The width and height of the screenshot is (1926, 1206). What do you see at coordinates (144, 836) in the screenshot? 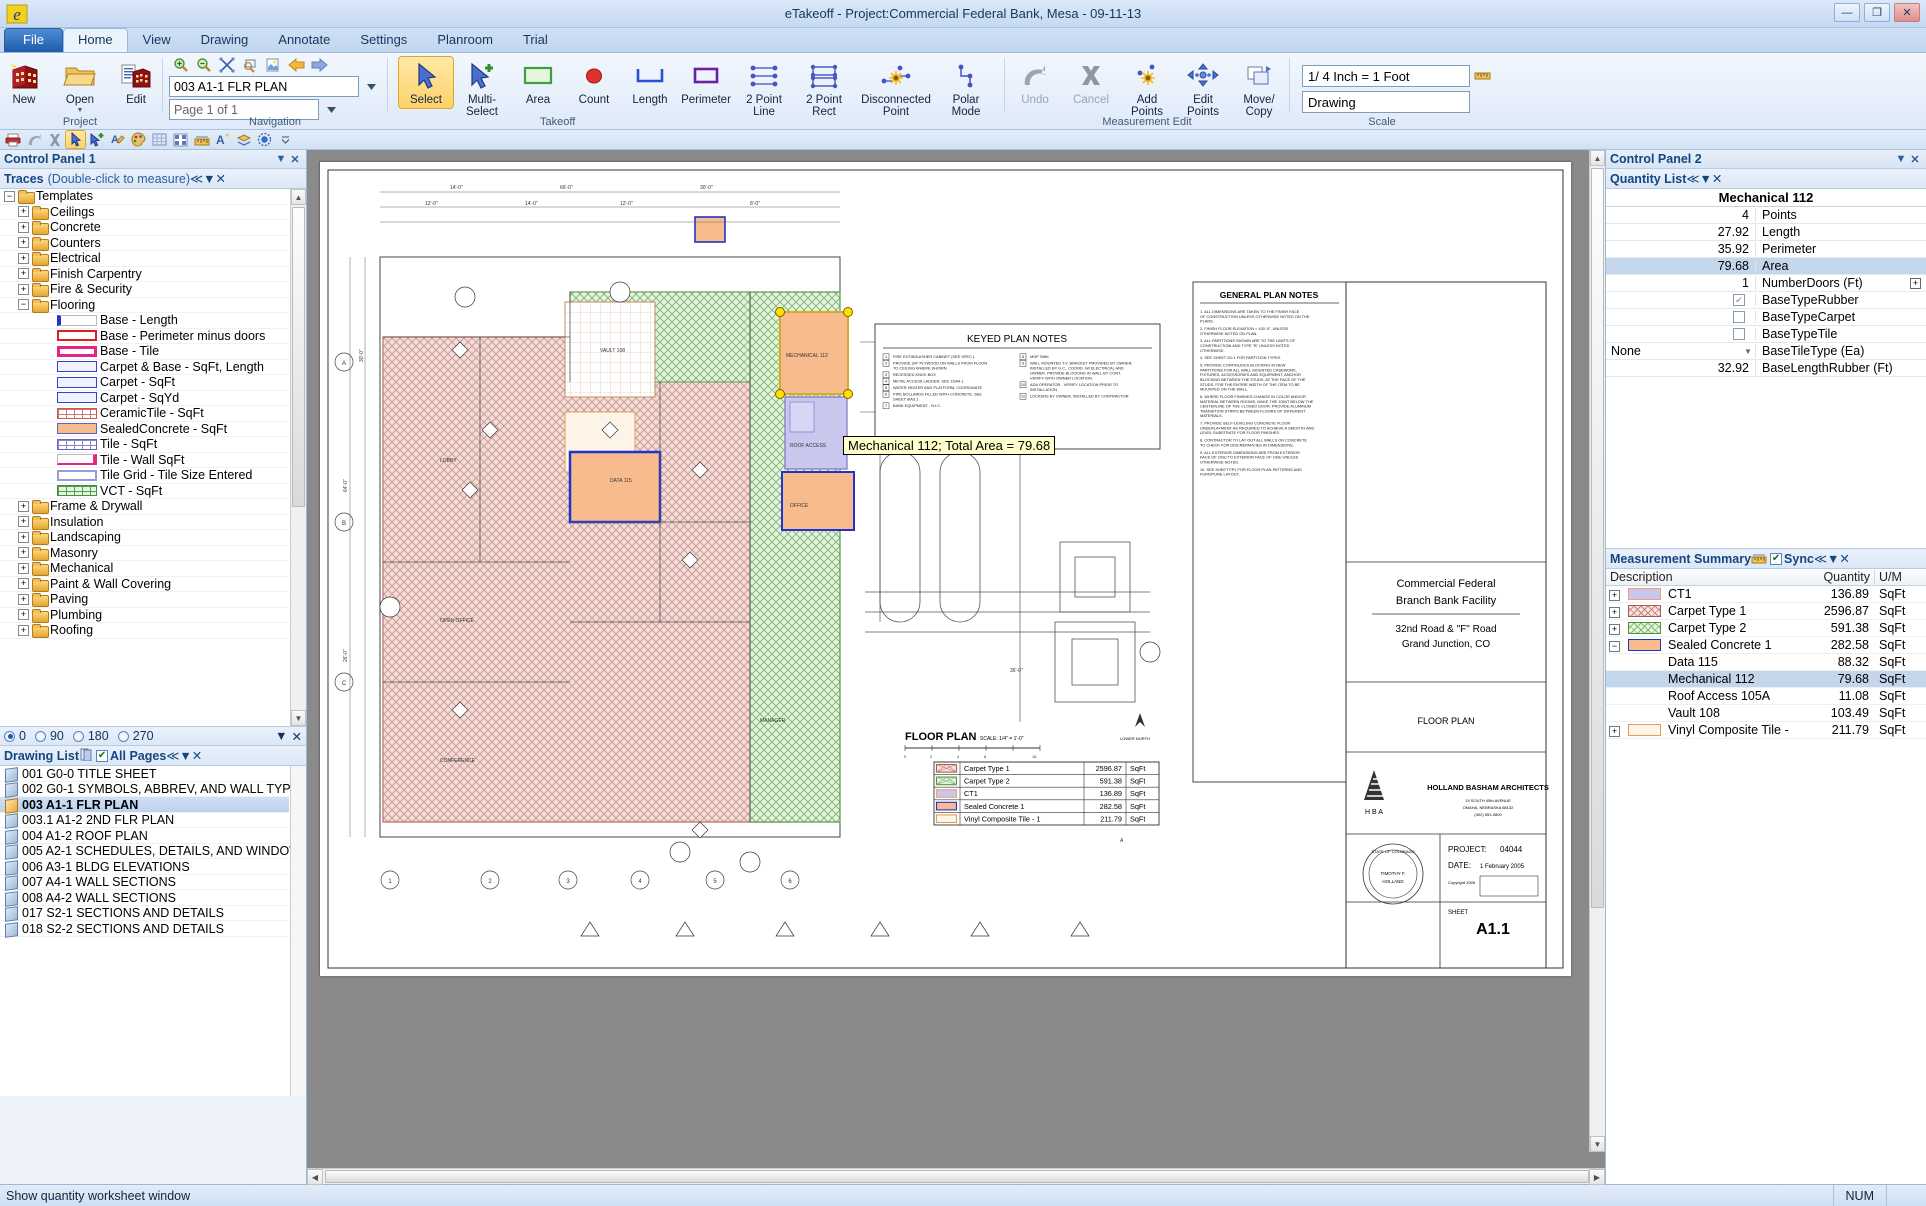
I see `drawing-list-item: 004 A1-2 ROOF PLAN` at bounding box center [144, 836].